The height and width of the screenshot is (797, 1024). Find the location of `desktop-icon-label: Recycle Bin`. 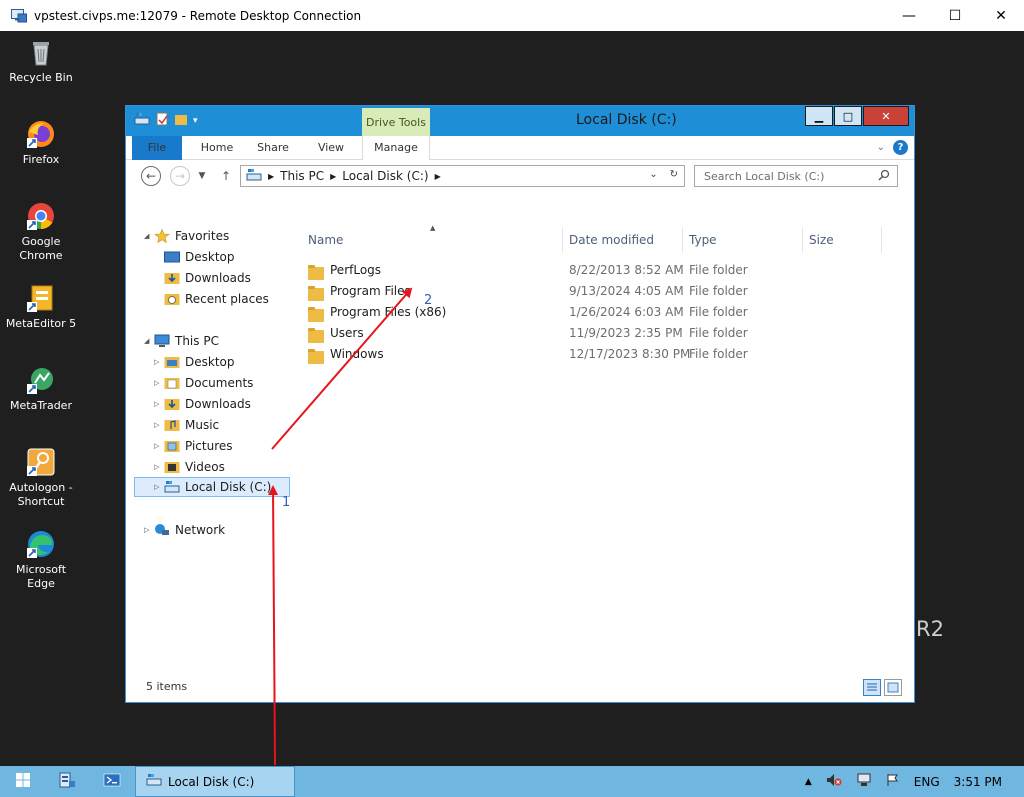

desktop-icon-label: Recycle Bin is located at coordinates (41, 77).